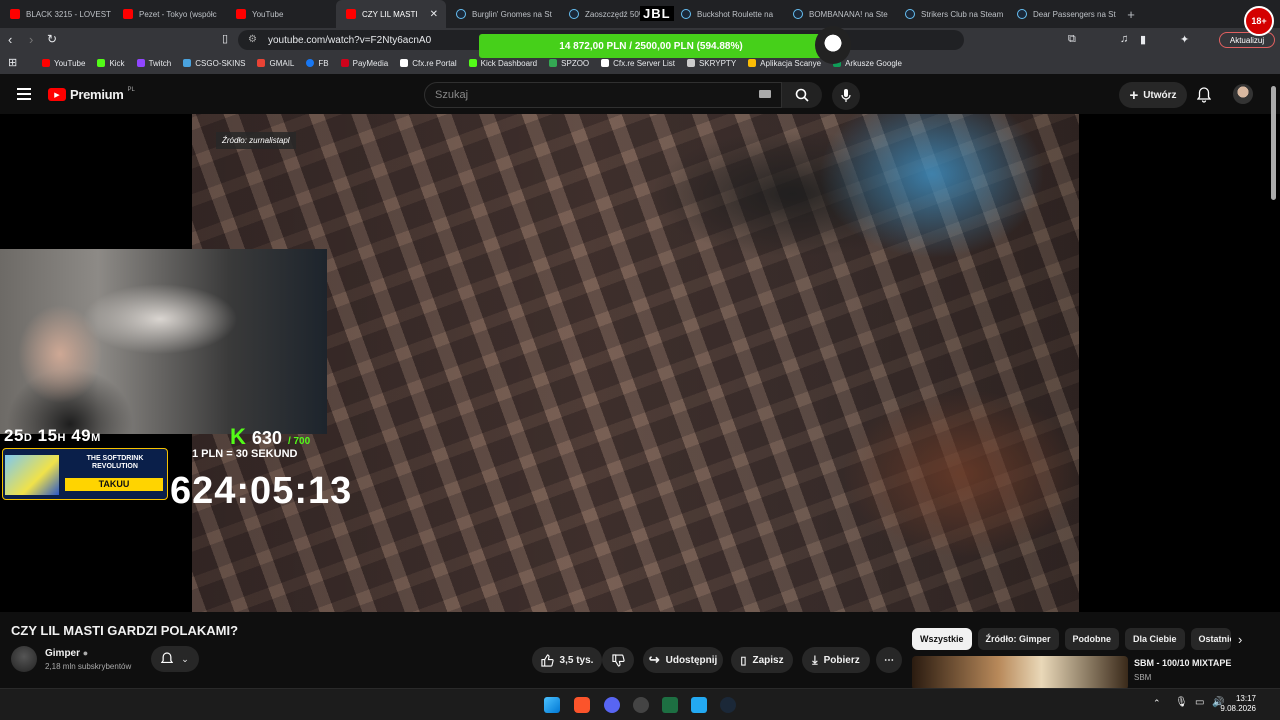  What do you see at coordinates (1238, 704) in the screenshot?
I see `system-clock: 13:17 9.08.2026` at bounding box center [1238, 704].